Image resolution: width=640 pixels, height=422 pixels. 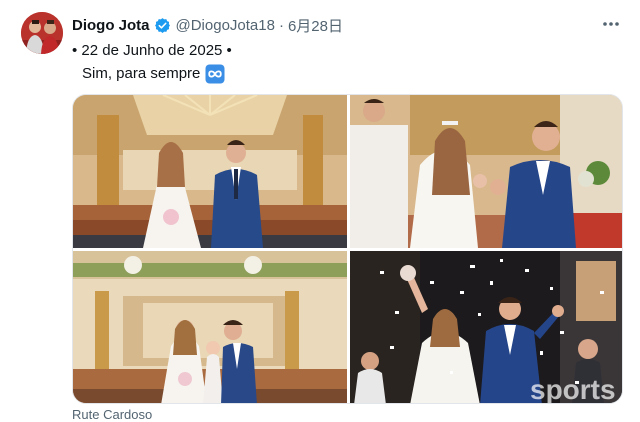 I want to click on tweet-text-line-2-label: Sim, para sempre, so click(x=141, y=73).